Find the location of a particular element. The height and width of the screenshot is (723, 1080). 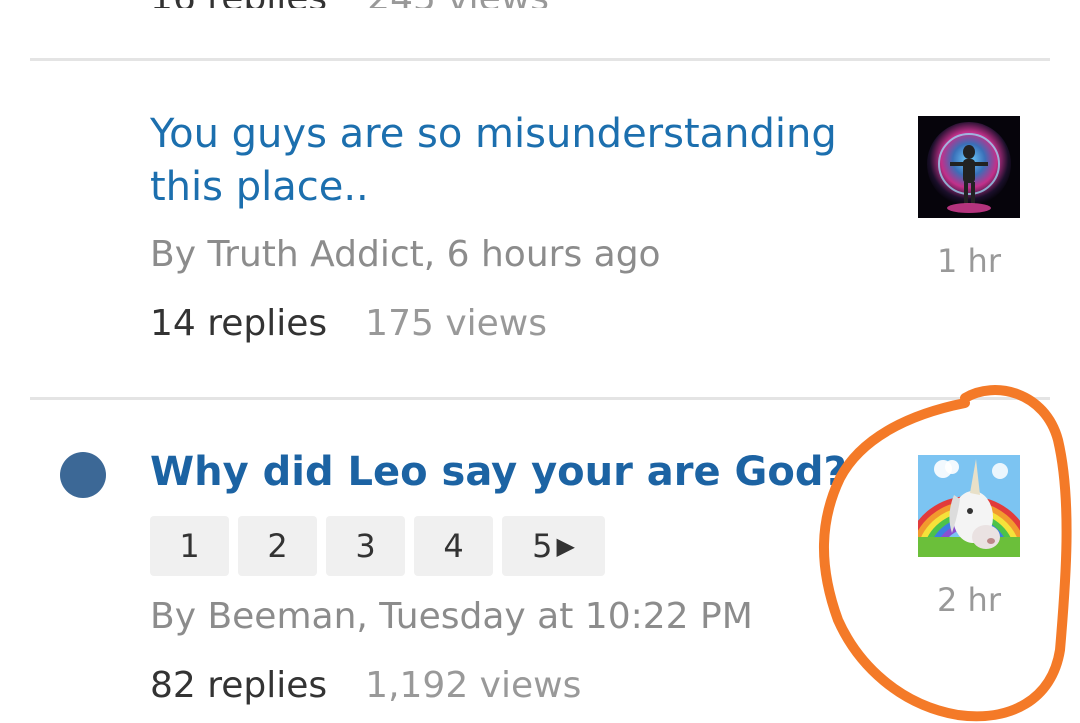

previous-views-count: 245 views is located at coordinates (458, 4).